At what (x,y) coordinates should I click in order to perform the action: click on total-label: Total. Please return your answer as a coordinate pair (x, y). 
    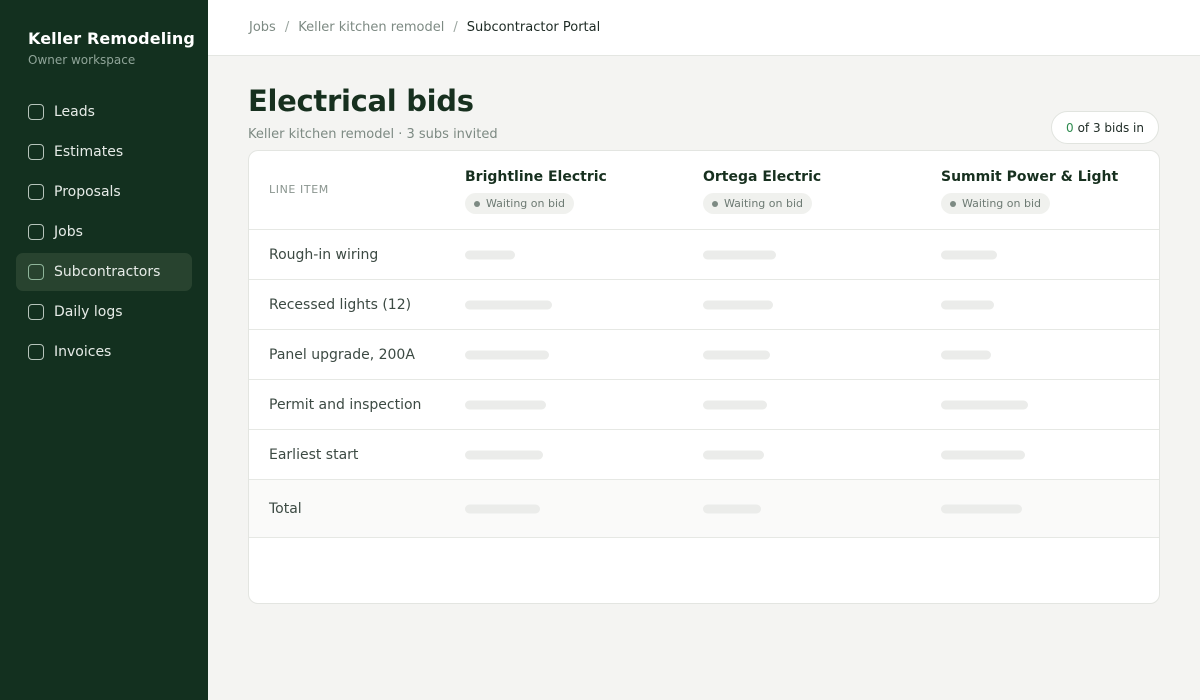
    Looking at the image, I should click on (285, 508).